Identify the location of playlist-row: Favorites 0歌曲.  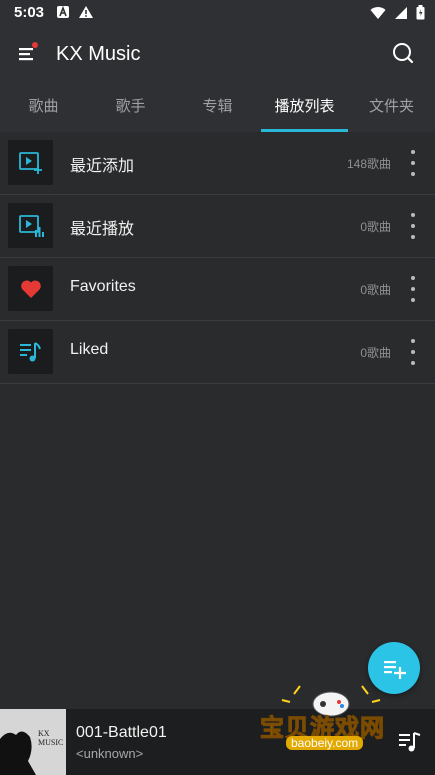
(217, 289).